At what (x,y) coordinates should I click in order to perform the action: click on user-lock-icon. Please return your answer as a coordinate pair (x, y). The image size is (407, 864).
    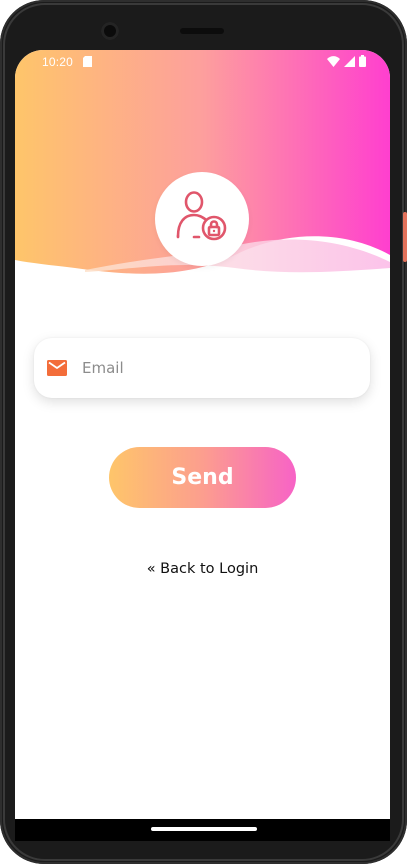
    Looking at the image, I should click on (202, 219).